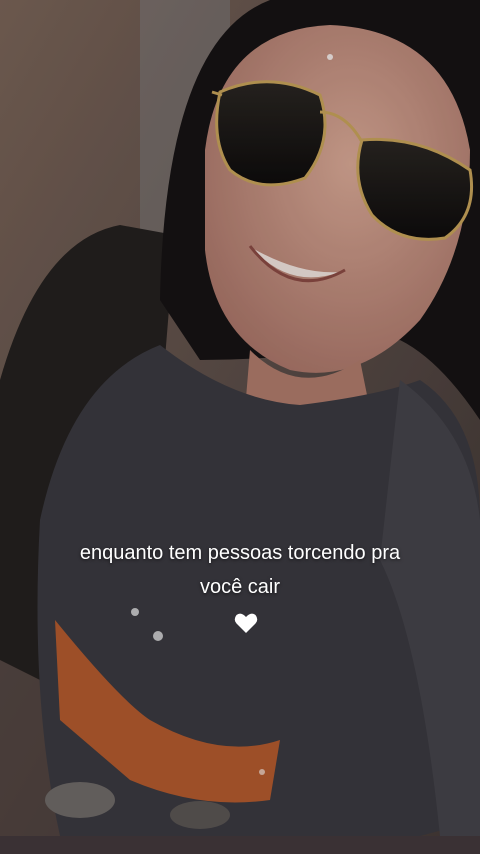 Image resolution: width=480 pixels, height=854 pixels. I want to click on caption-line-1: enquanto tem pessoas torcendo pra, so click(240, 553).